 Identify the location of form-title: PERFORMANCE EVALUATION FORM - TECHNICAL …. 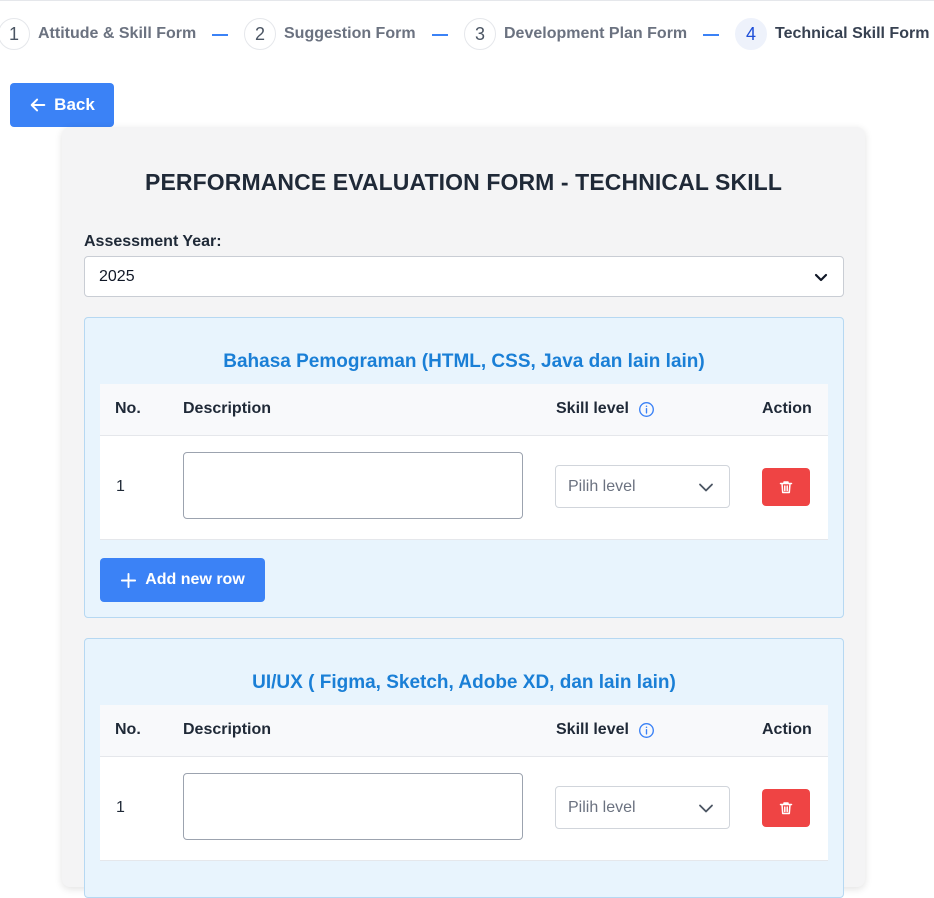
(463, 182).